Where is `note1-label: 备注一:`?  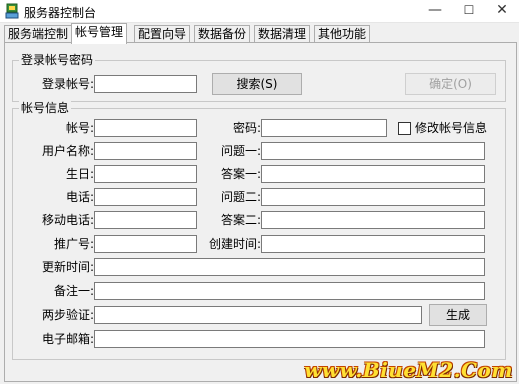 note1-label: 备注一: is located at coordinates (73, 291).